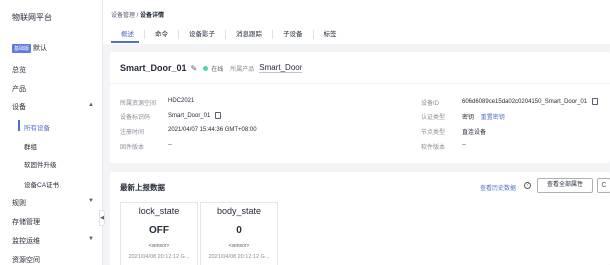 Image resolution: width=610 pixels, height=265 pixels. I want to click on sidebar-item-device: 设备, so click(19, 107).